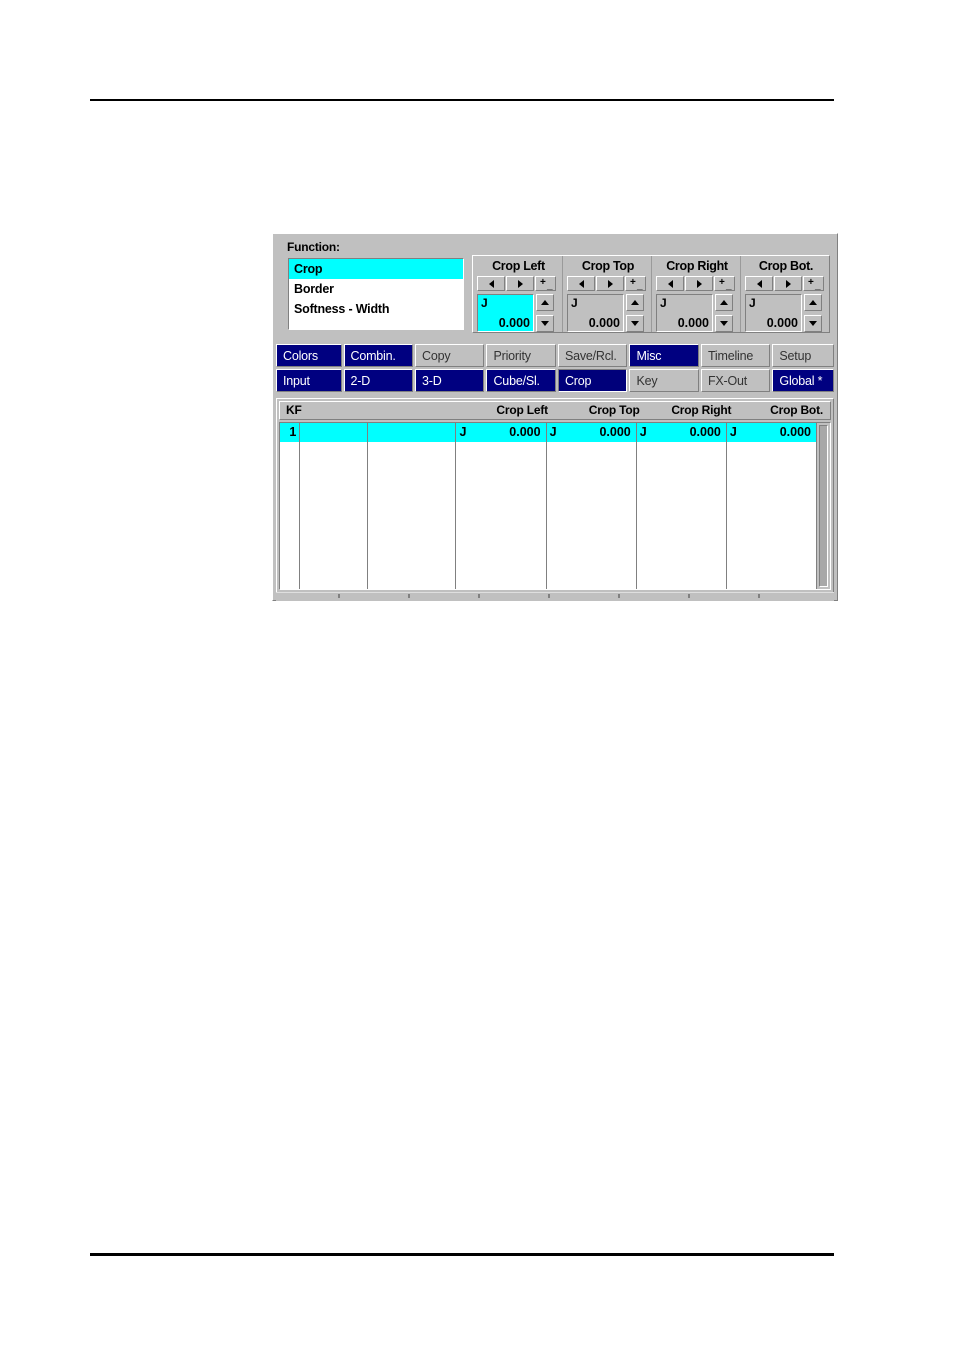  Describe the element at coordinates (788, 283) in the screenshot. I see `crop-bottom-increment-button` at that location.